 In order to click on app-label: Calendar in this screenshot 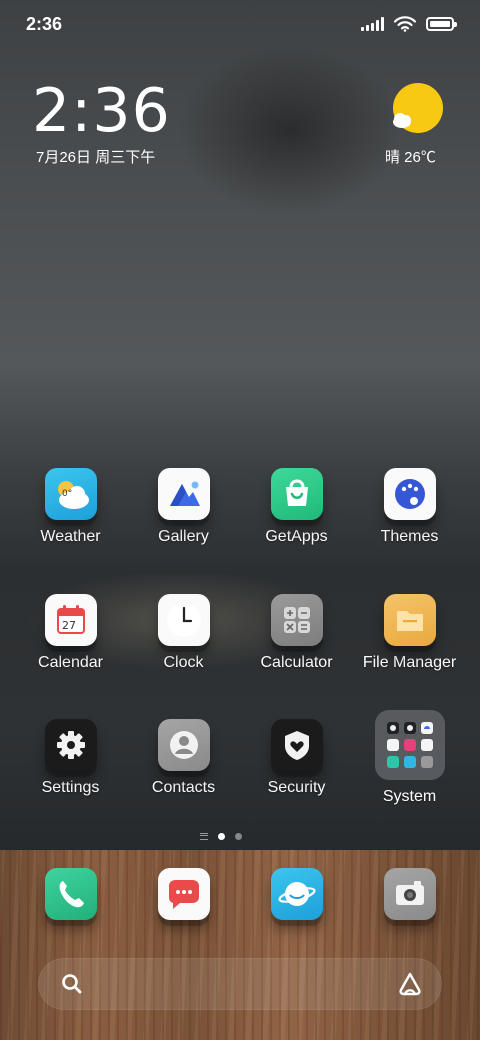, I will do `click(70, 662)`.